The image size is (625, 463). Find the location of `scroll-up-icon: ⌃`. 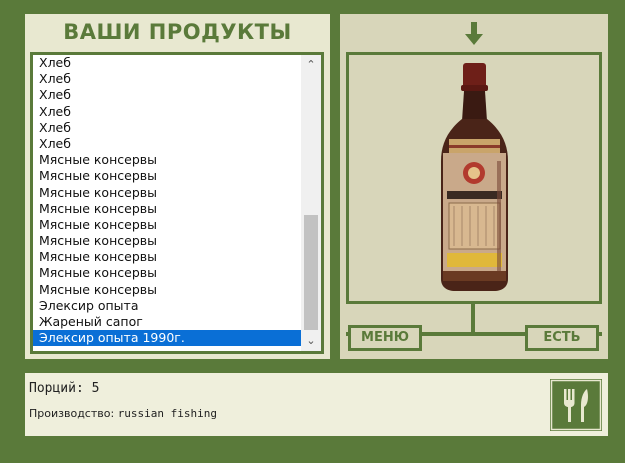

scroll-up-icon: ⌃ is located at coordinates (311, 65).